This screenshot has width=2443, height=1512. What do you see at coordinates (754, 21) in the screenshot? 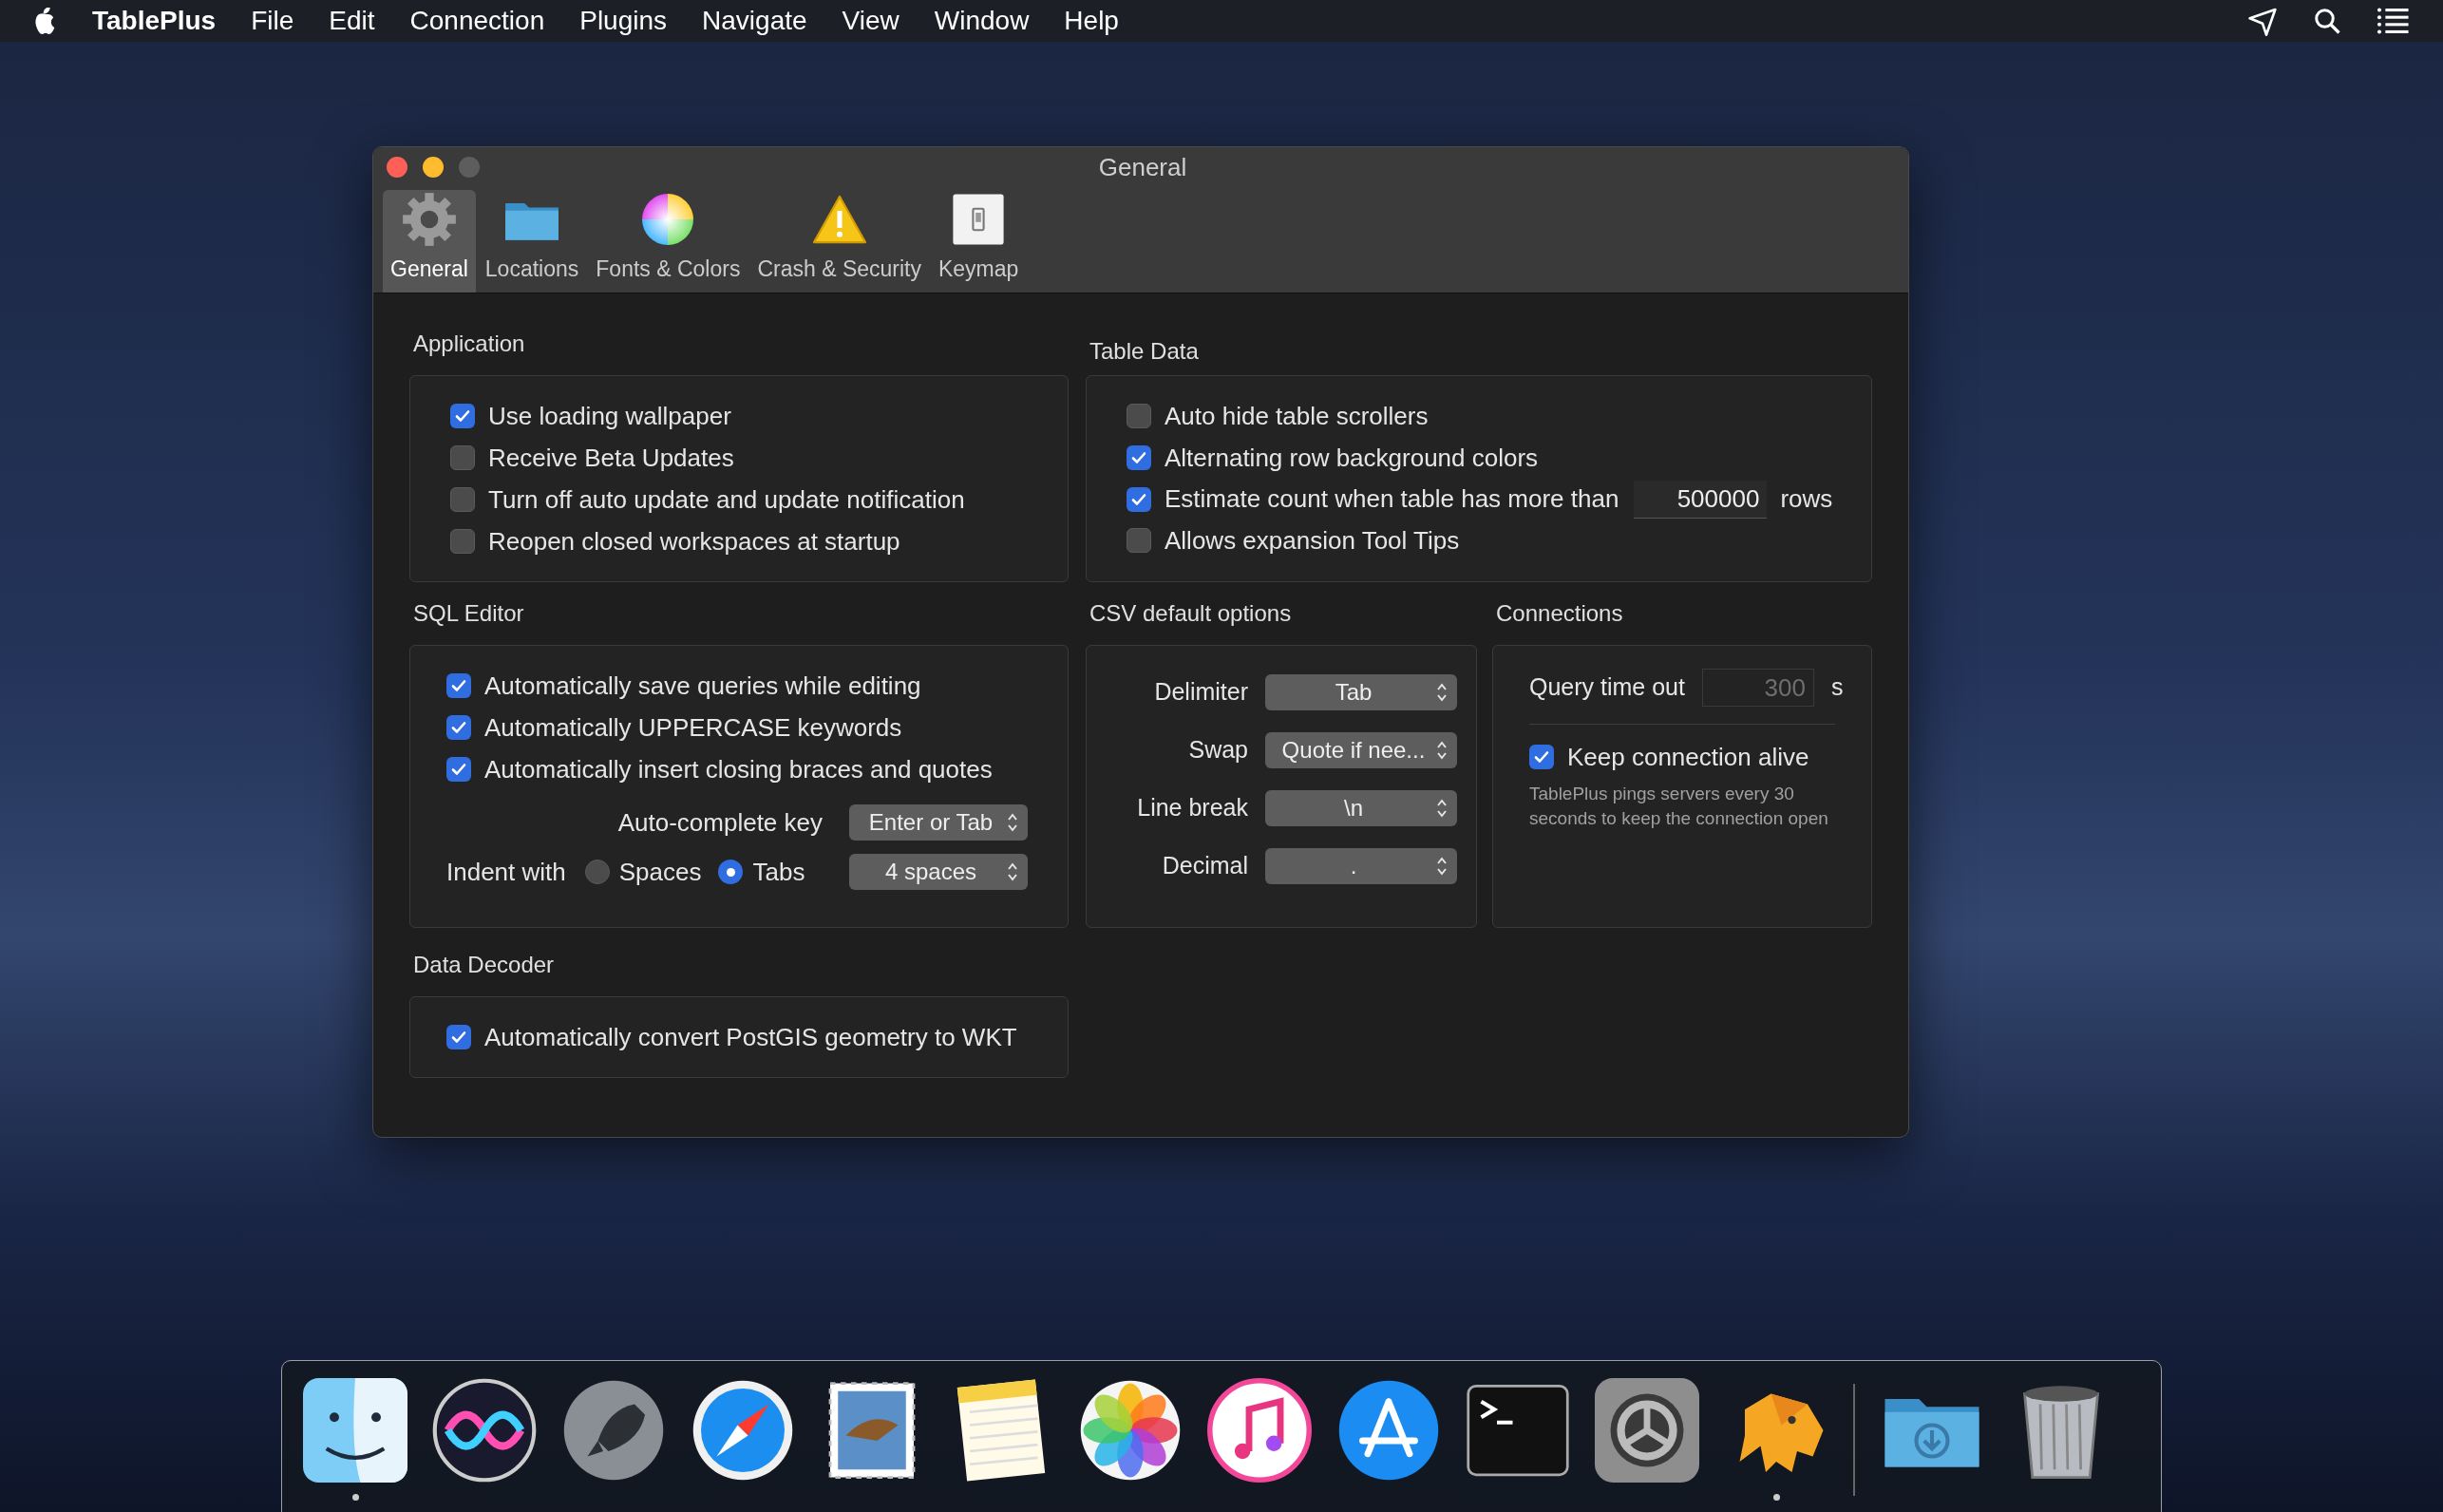
I see `menu-item: Navigate` at bounding box center [754, 21].